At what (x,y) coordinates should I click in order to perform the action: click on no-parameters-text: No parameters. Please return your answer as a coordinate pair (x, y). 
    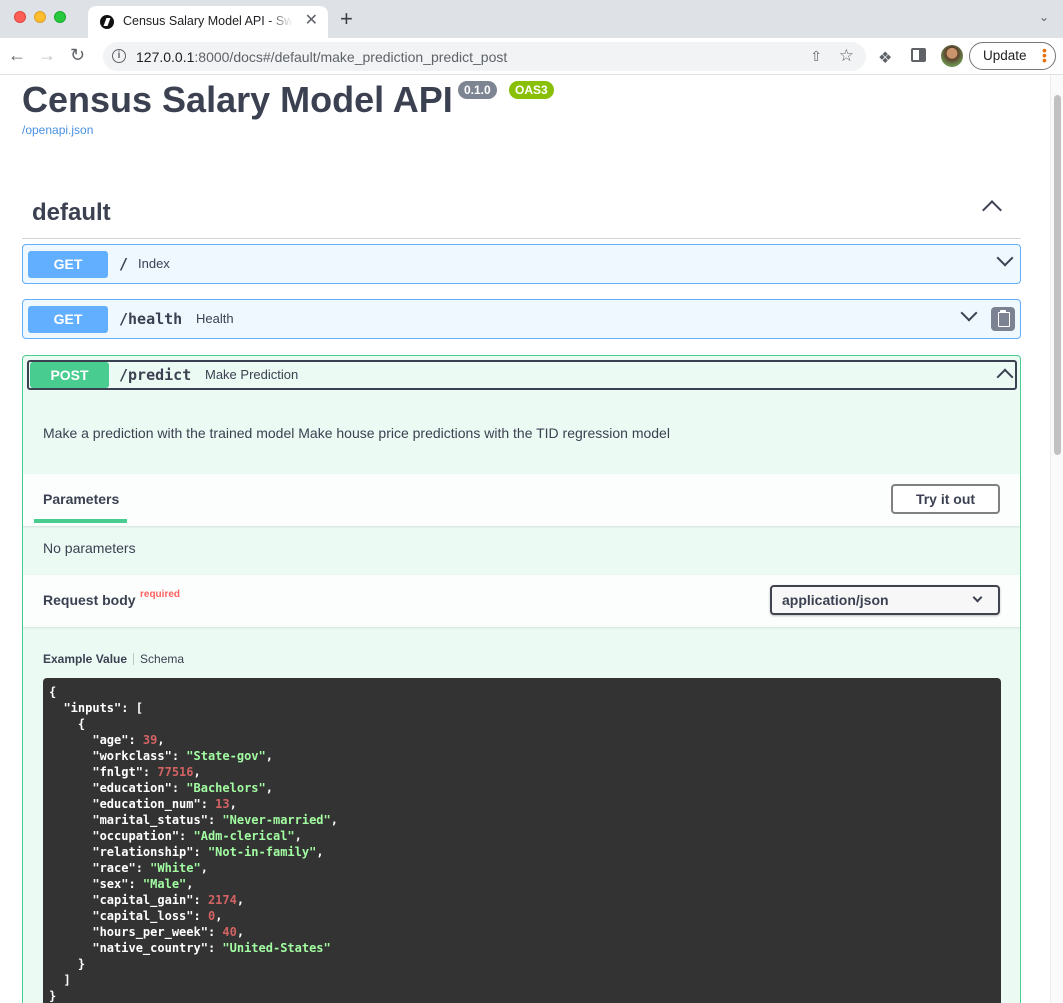
    Looking at the image, I should click on (89, 548).